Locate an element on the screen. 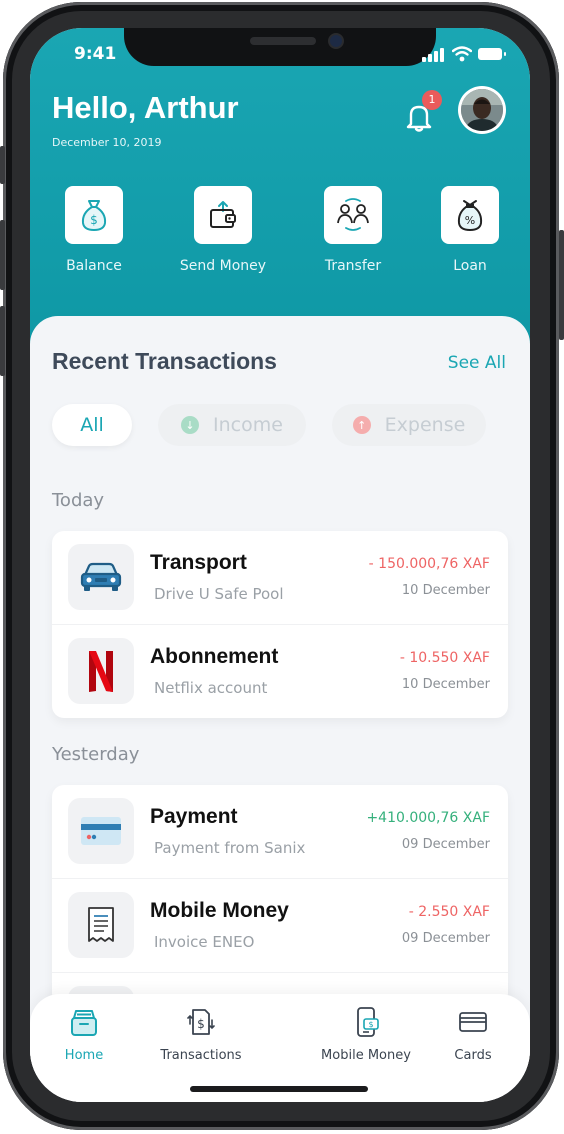  tab-label: Cards is located at coordinates (473, 1055).